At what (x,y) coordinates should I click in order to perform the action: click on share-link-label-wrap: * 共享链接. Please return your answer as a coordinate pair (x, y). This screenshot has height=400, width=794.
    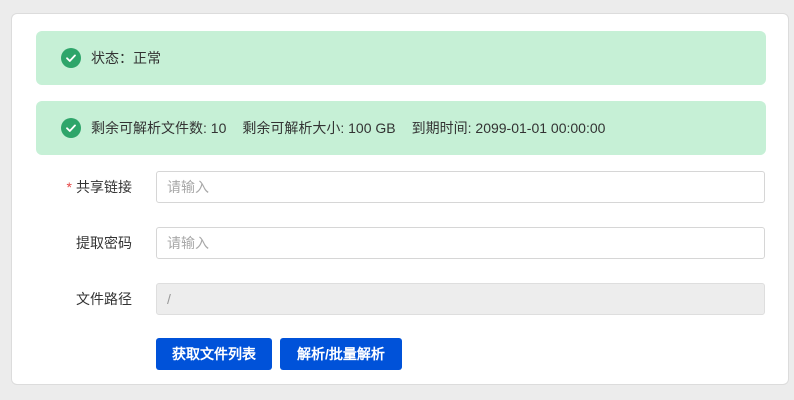
    Looking at the image, I should click on (96, 187).